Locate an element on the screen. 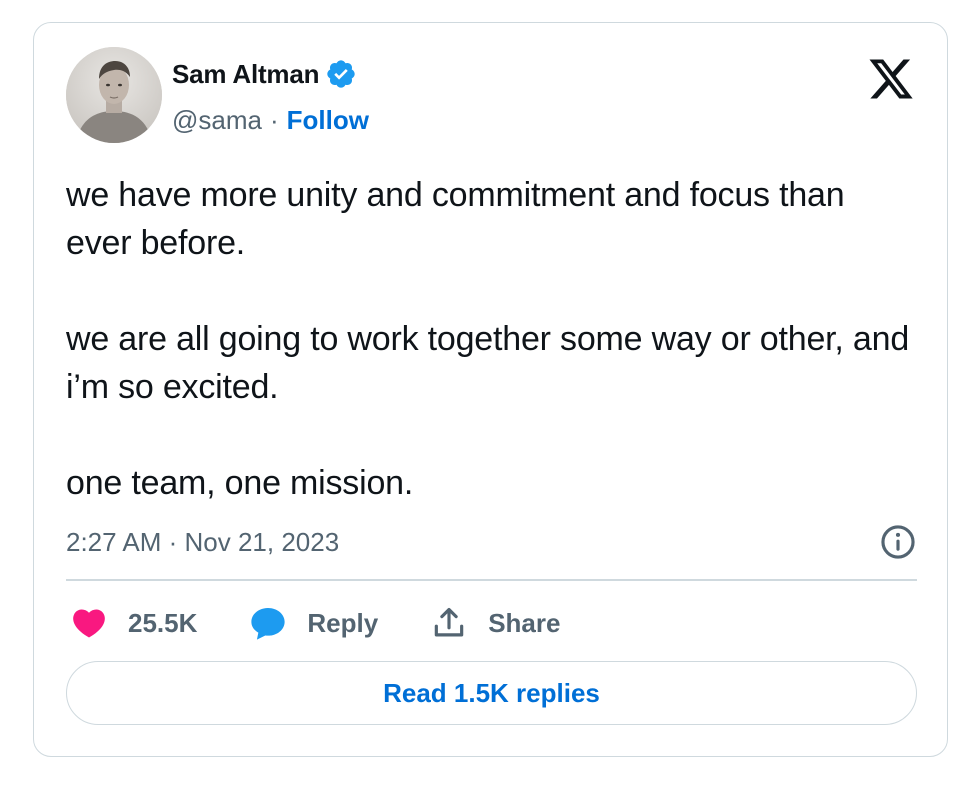  author-handle-row: @sama · Follow is located at coordinates (270, 120).